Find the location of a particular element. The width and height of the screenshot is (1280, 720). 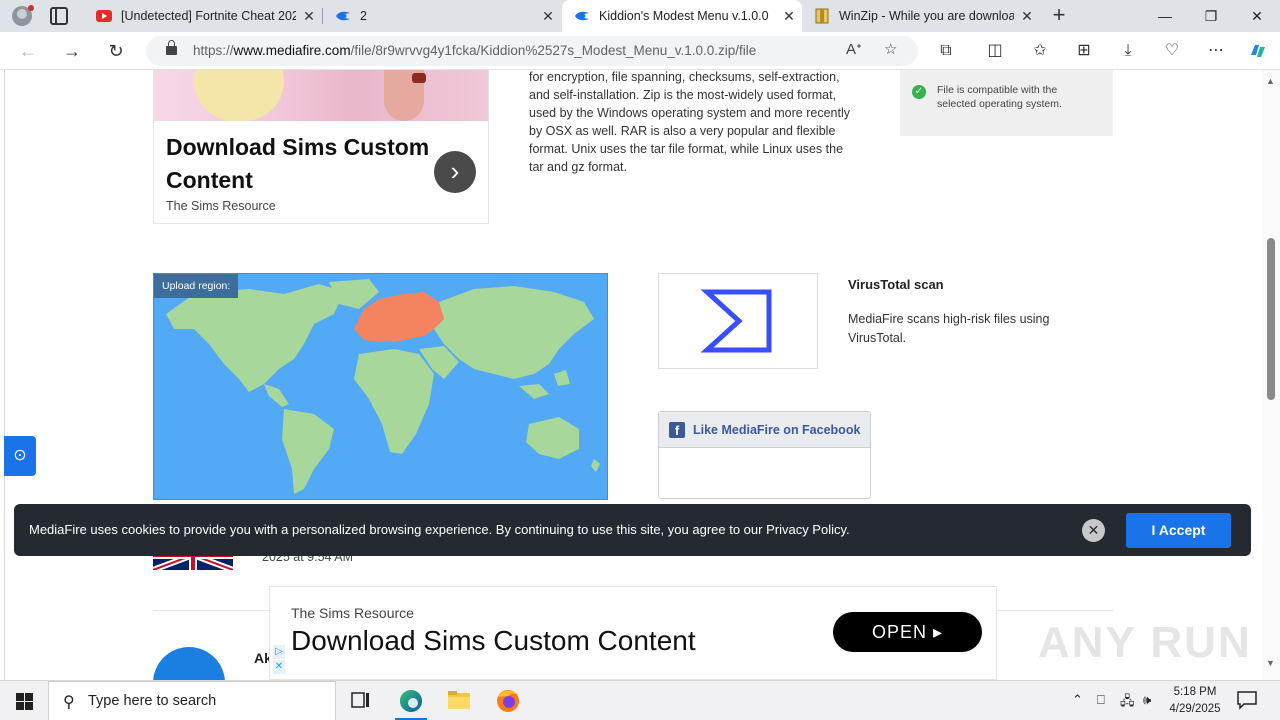

settings-more-icon: ⋯ is located at coordinates (1216, 51).